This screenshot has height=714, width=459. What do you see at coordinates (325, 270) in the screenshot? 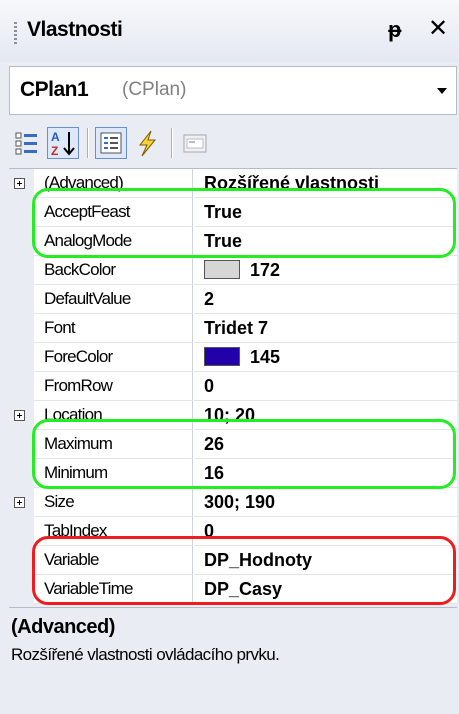
I see `property-value: 172` at bounding box center [325, 270].